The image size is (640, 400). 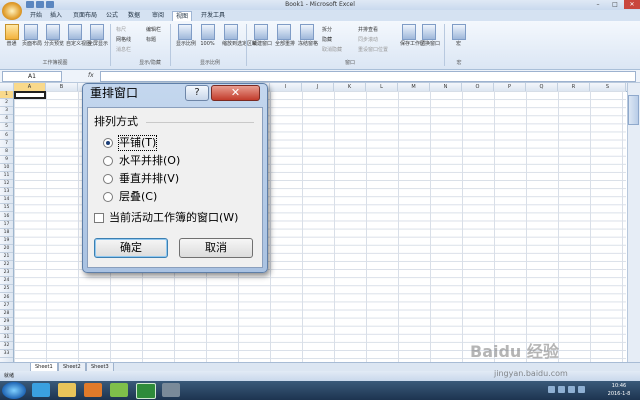 What do you see at coordinates (30, 4) in the screenshot?
I see `save-icon` at bounding box center [30, 4].